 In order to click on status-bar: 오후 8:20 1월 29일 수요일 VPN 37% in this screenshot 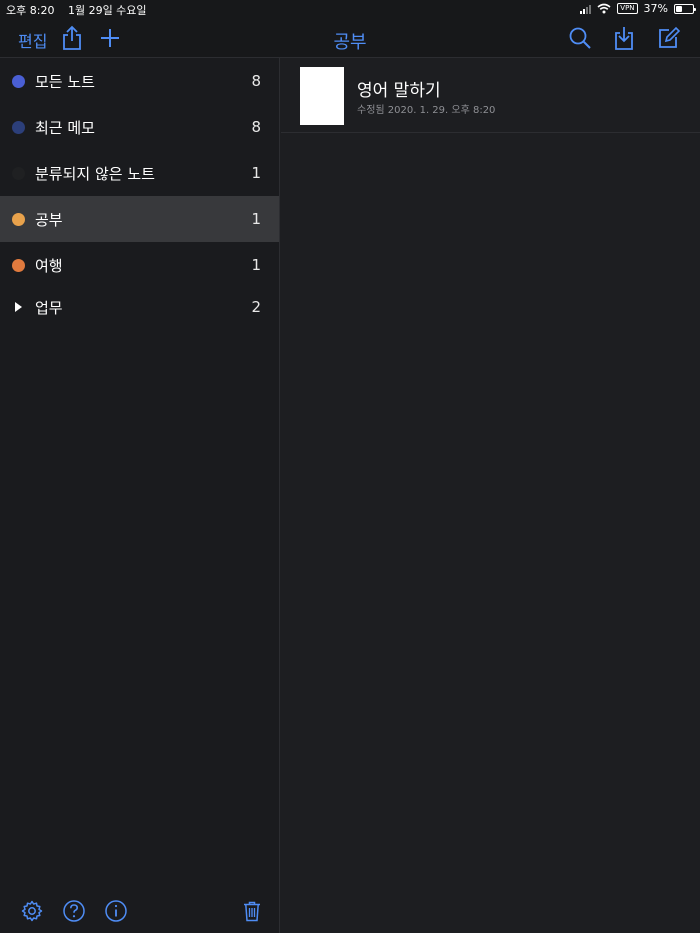, I will do `click(350, 9)`.